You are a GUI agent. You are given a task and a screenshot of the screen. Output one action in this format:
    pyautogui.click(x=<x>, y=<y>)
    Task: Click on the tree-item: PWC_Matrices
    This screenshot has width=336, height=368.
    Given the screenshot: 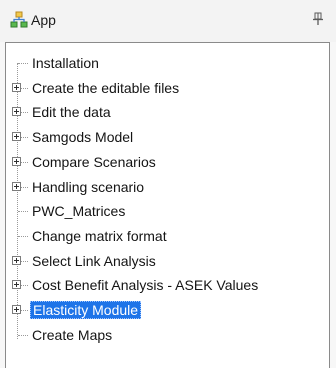 What is the action you would take?
    pyautogui.click(x=168, y=211)
    